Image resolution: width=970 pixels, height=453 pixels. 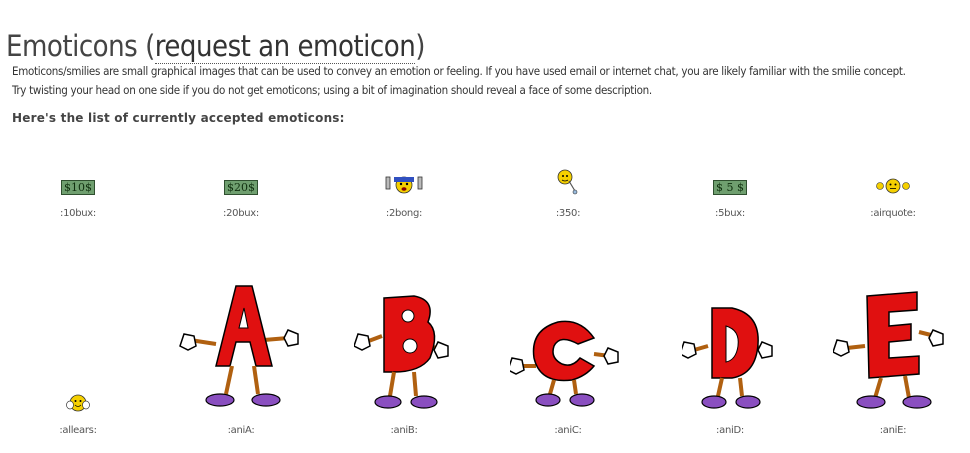 I want to click on emoticon-code: :aniD:, so click(x=730, y=430).